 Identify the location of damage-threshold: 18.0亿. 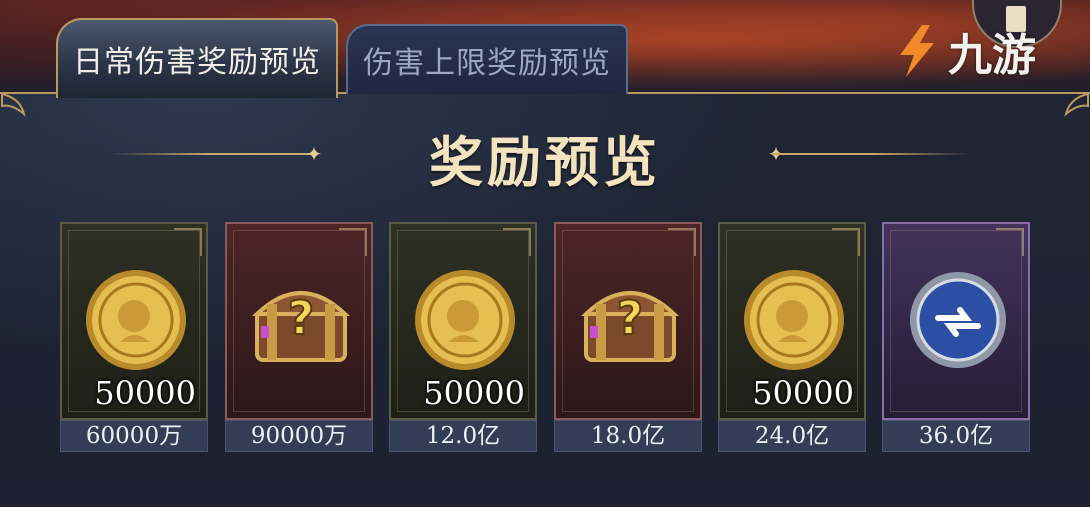
(628, 436).